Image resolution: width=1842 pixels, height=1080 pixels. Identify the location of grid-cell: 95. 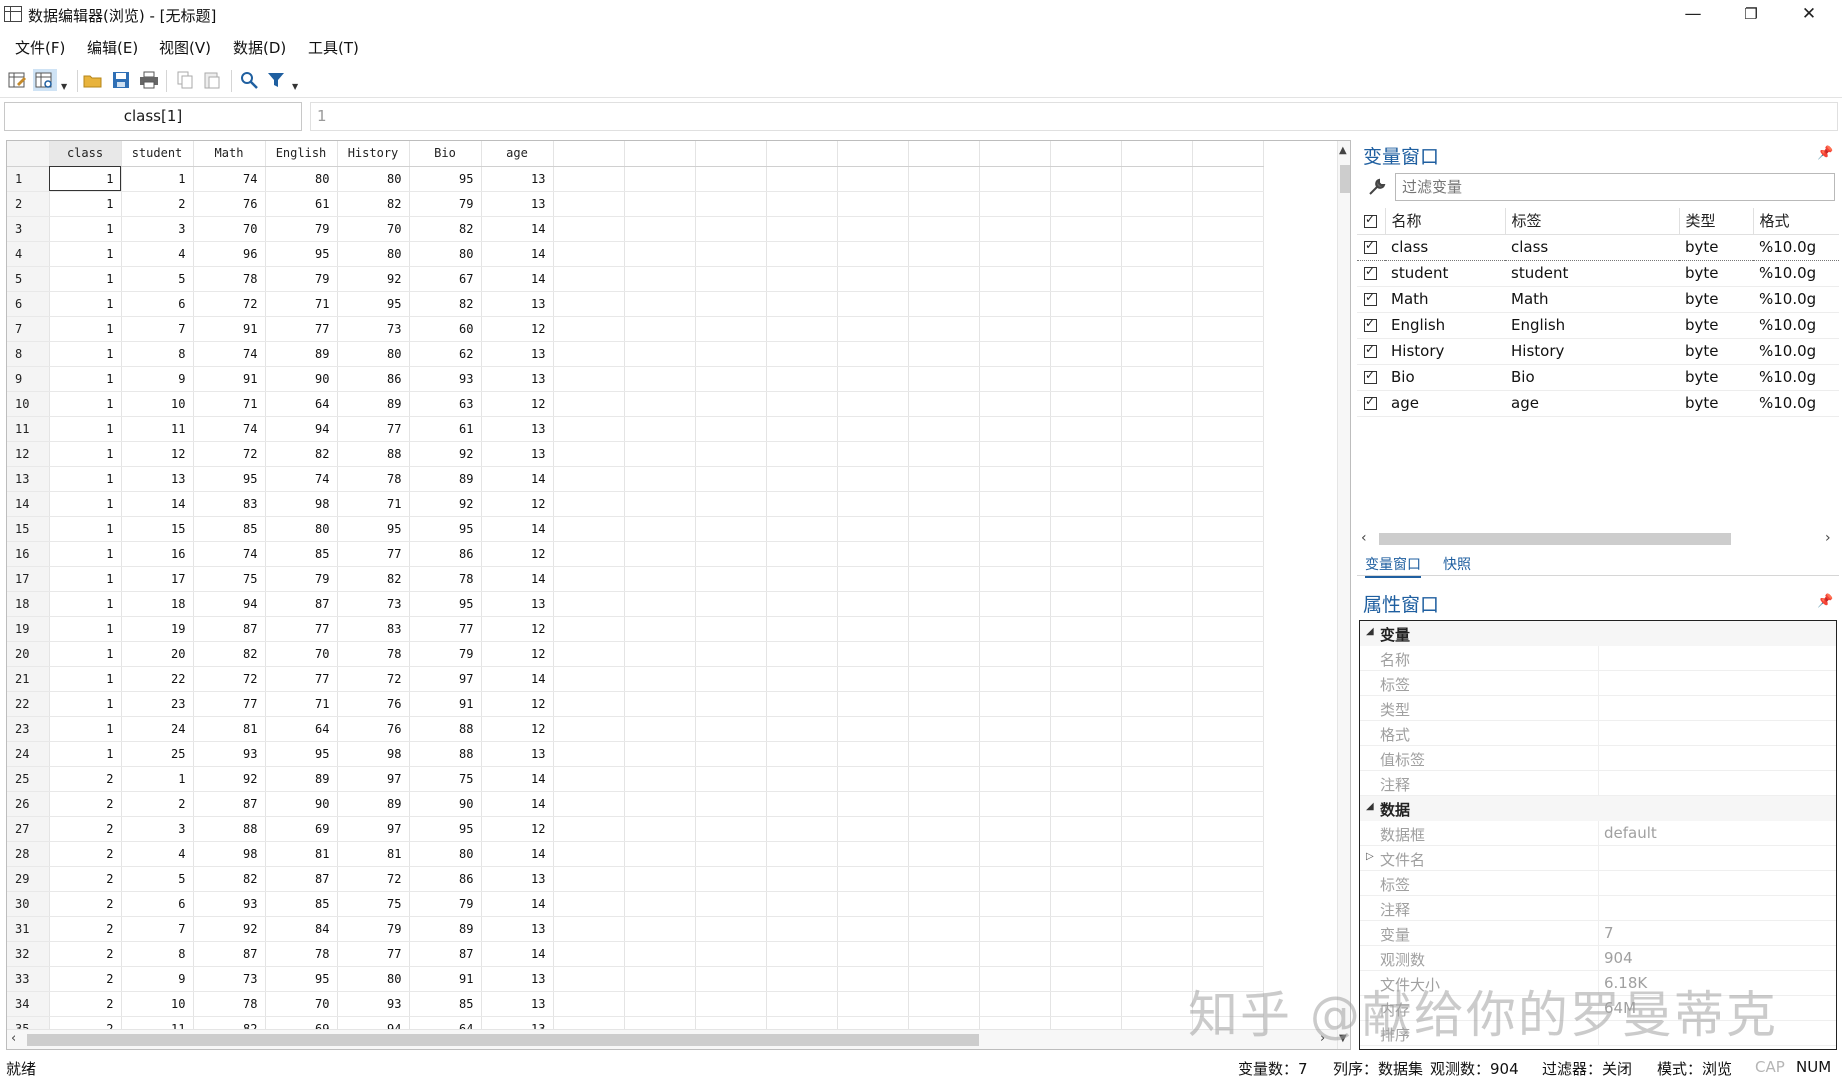
(445, 529).